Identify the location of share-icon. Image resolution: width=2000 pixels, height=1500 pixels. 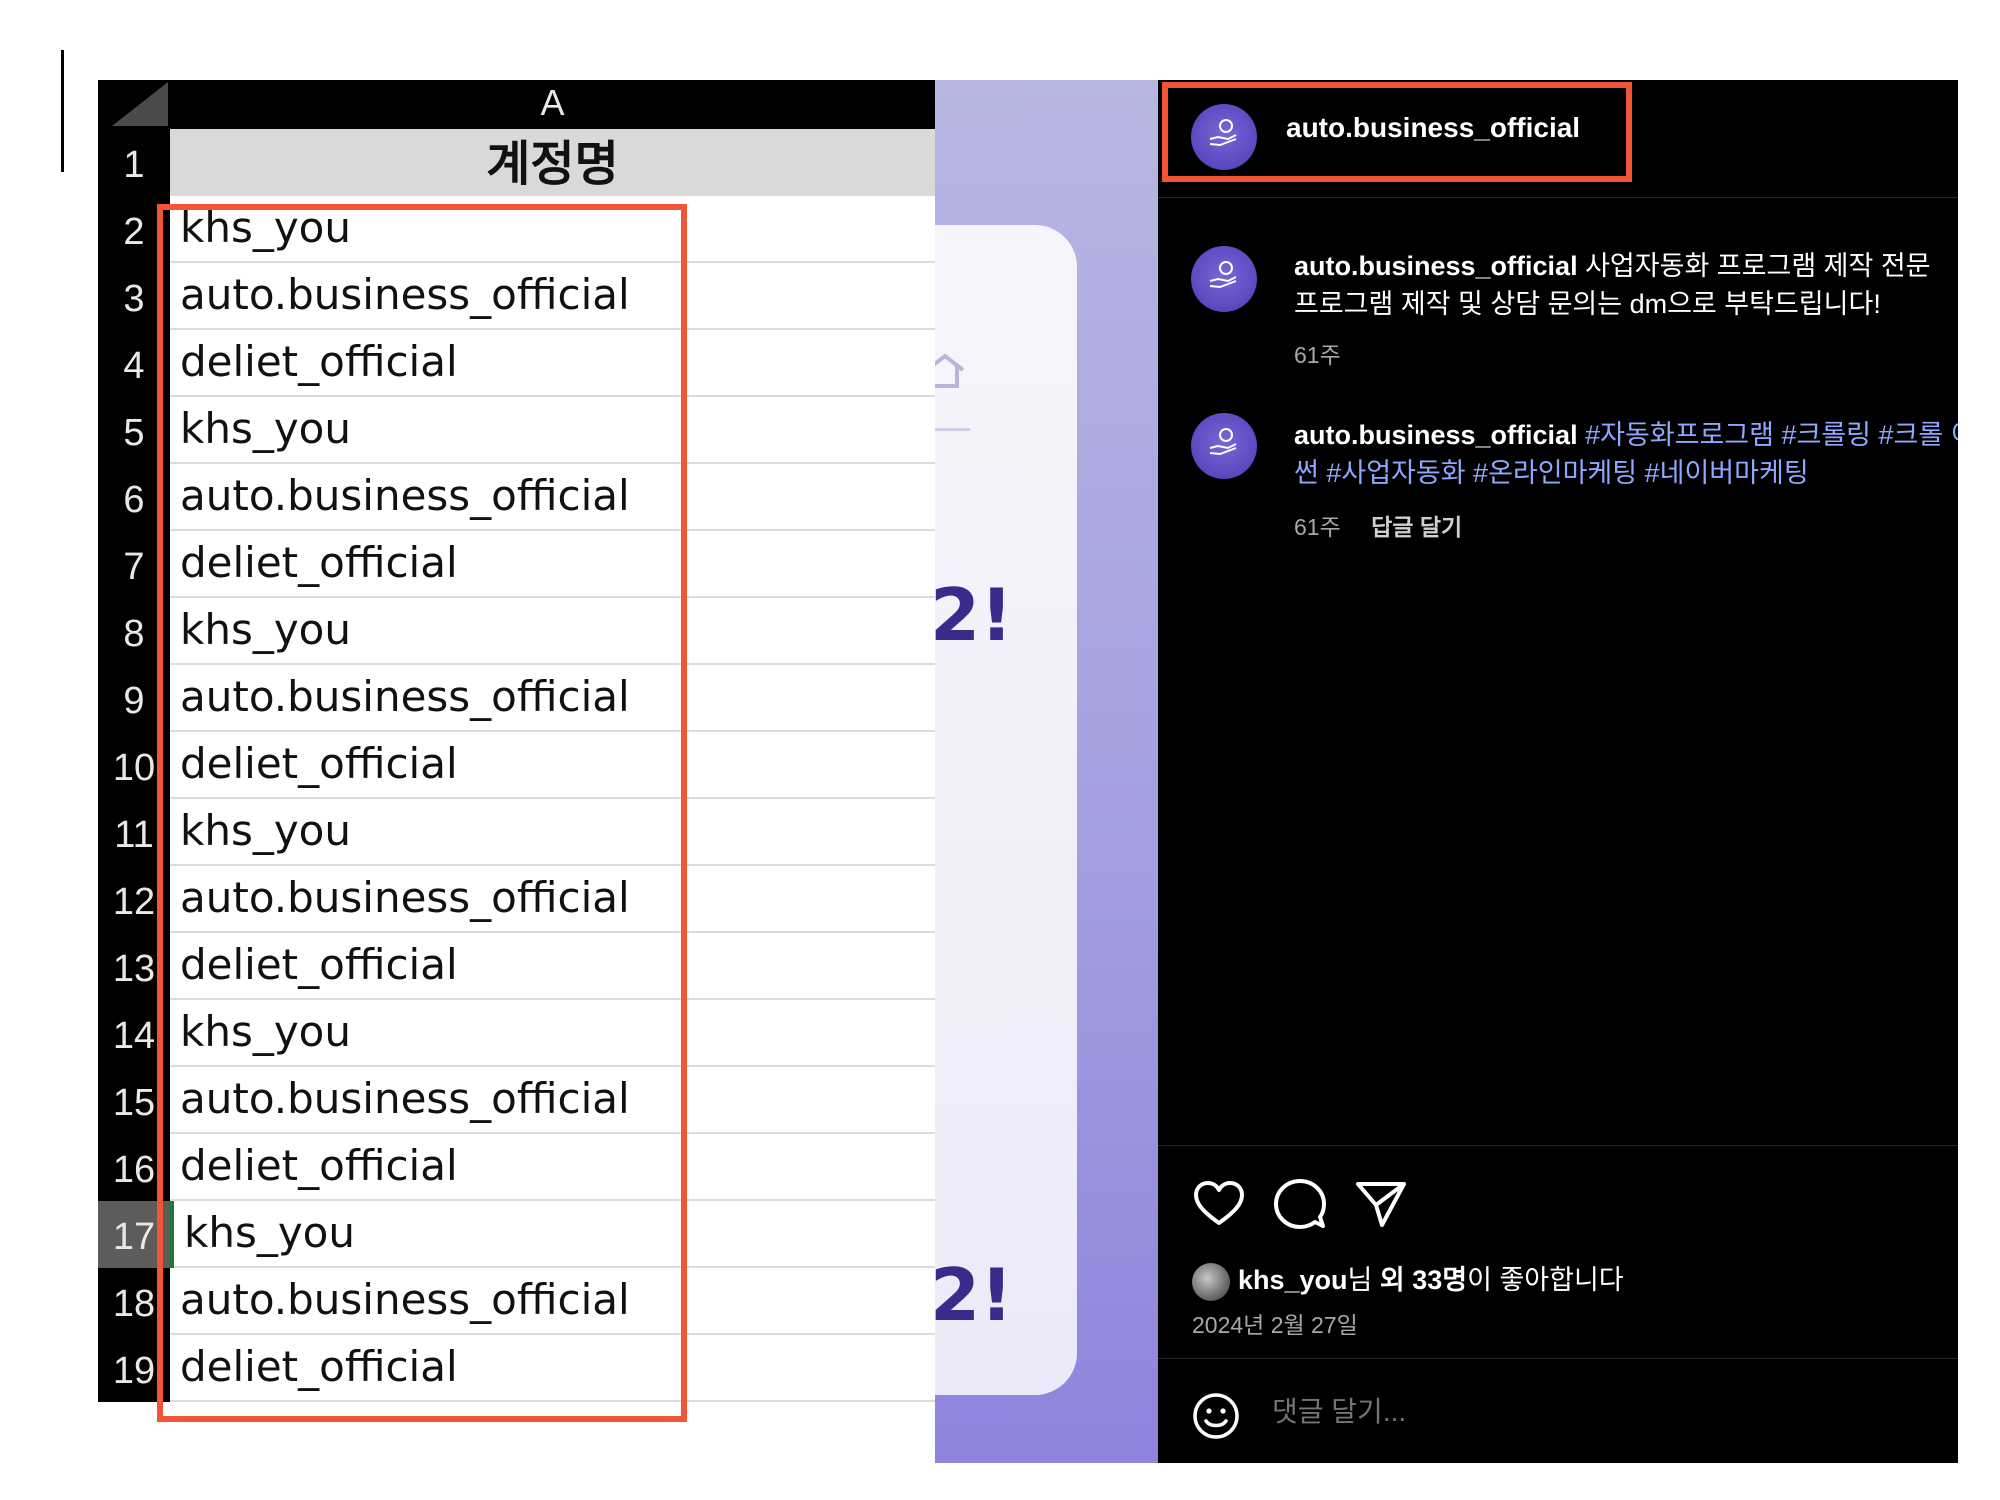
(1381, 1204).